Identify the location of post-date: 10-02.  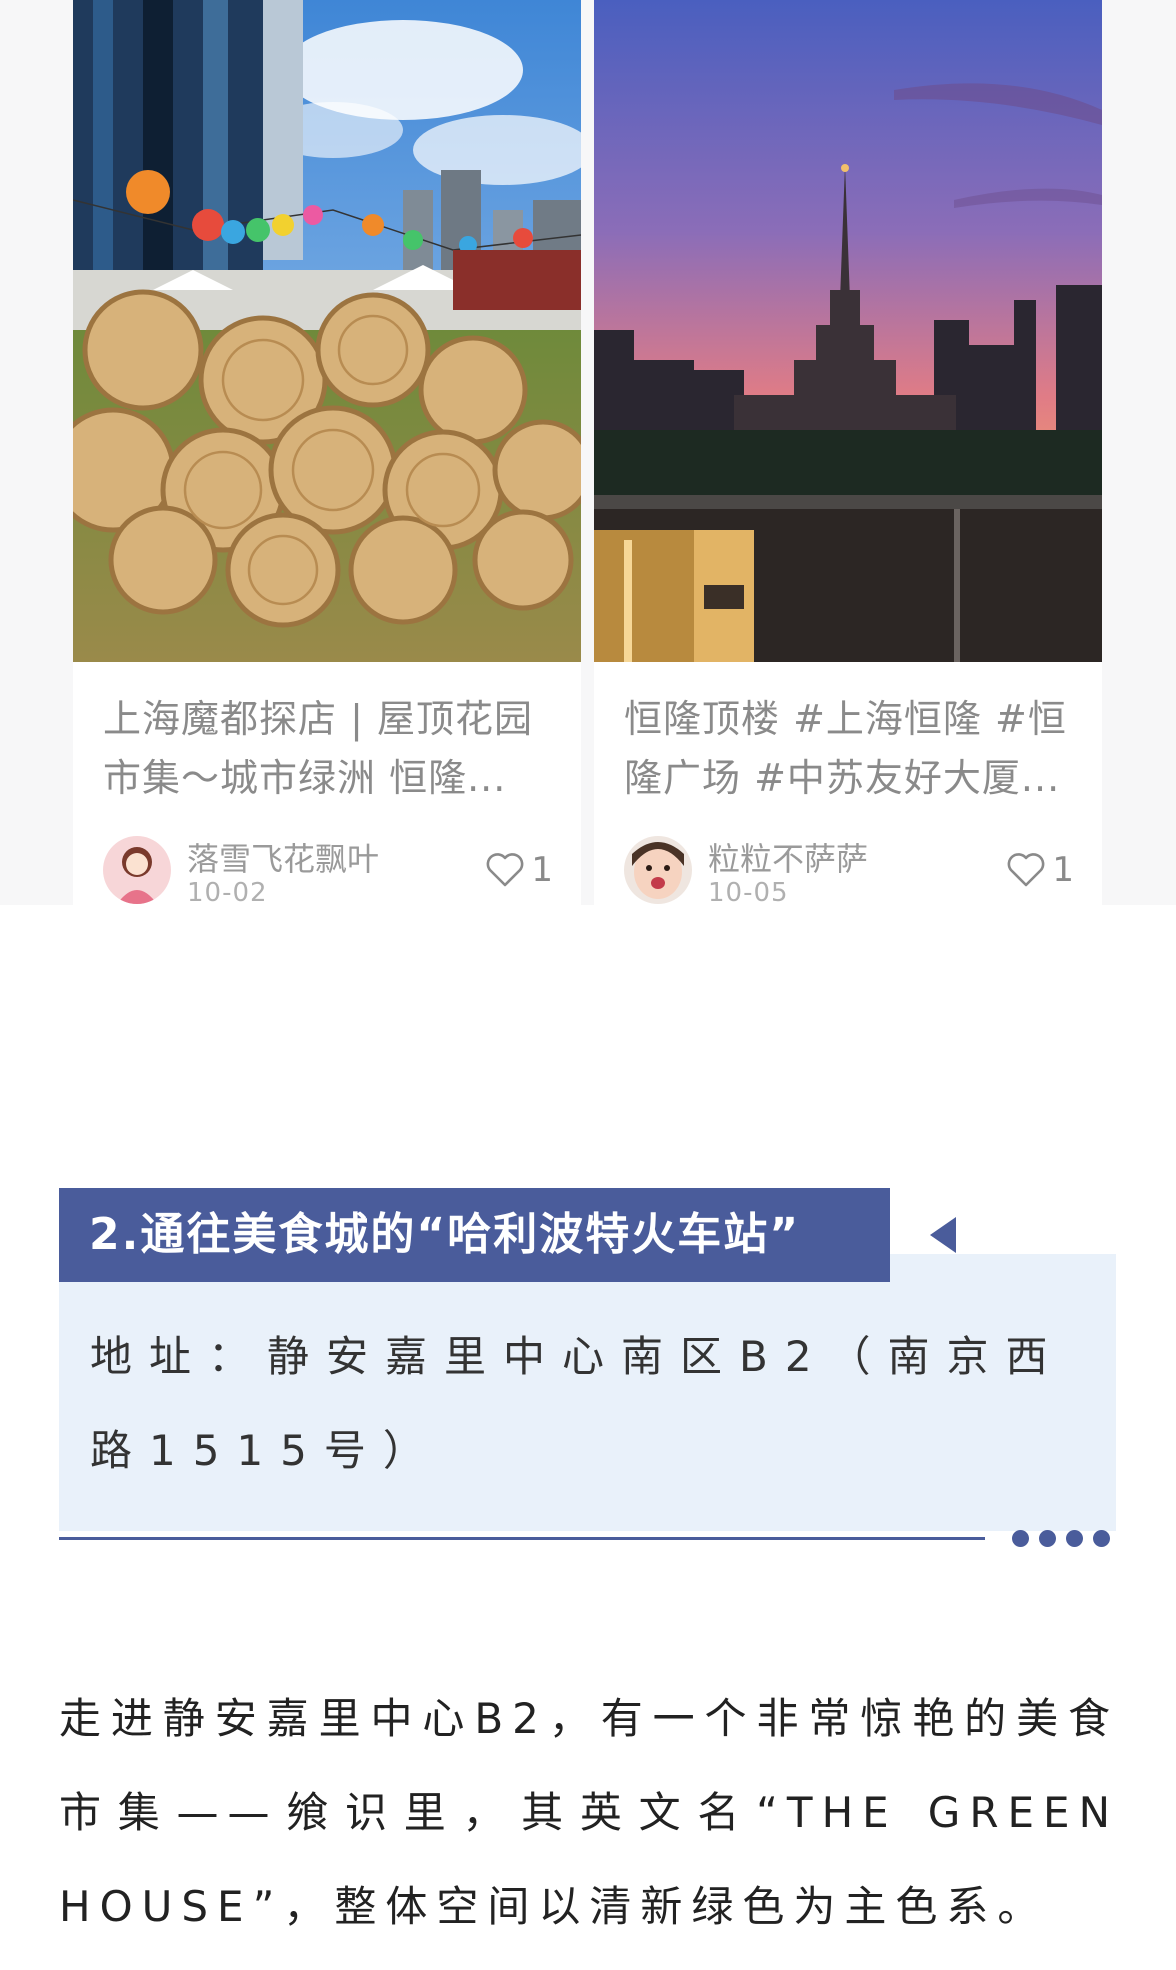
(227, 891).